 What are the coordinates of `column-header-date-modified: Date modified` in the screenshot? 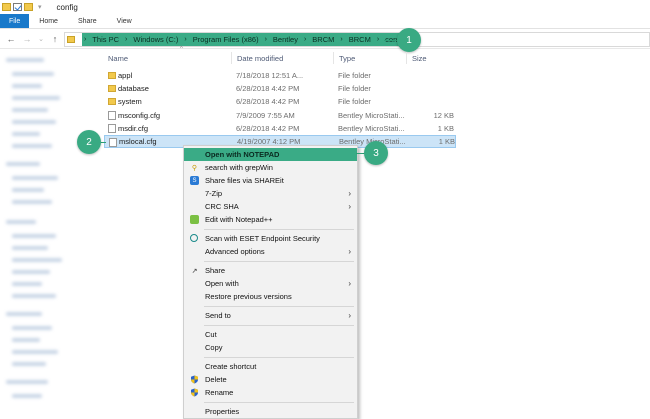 It's located at (260, 58).